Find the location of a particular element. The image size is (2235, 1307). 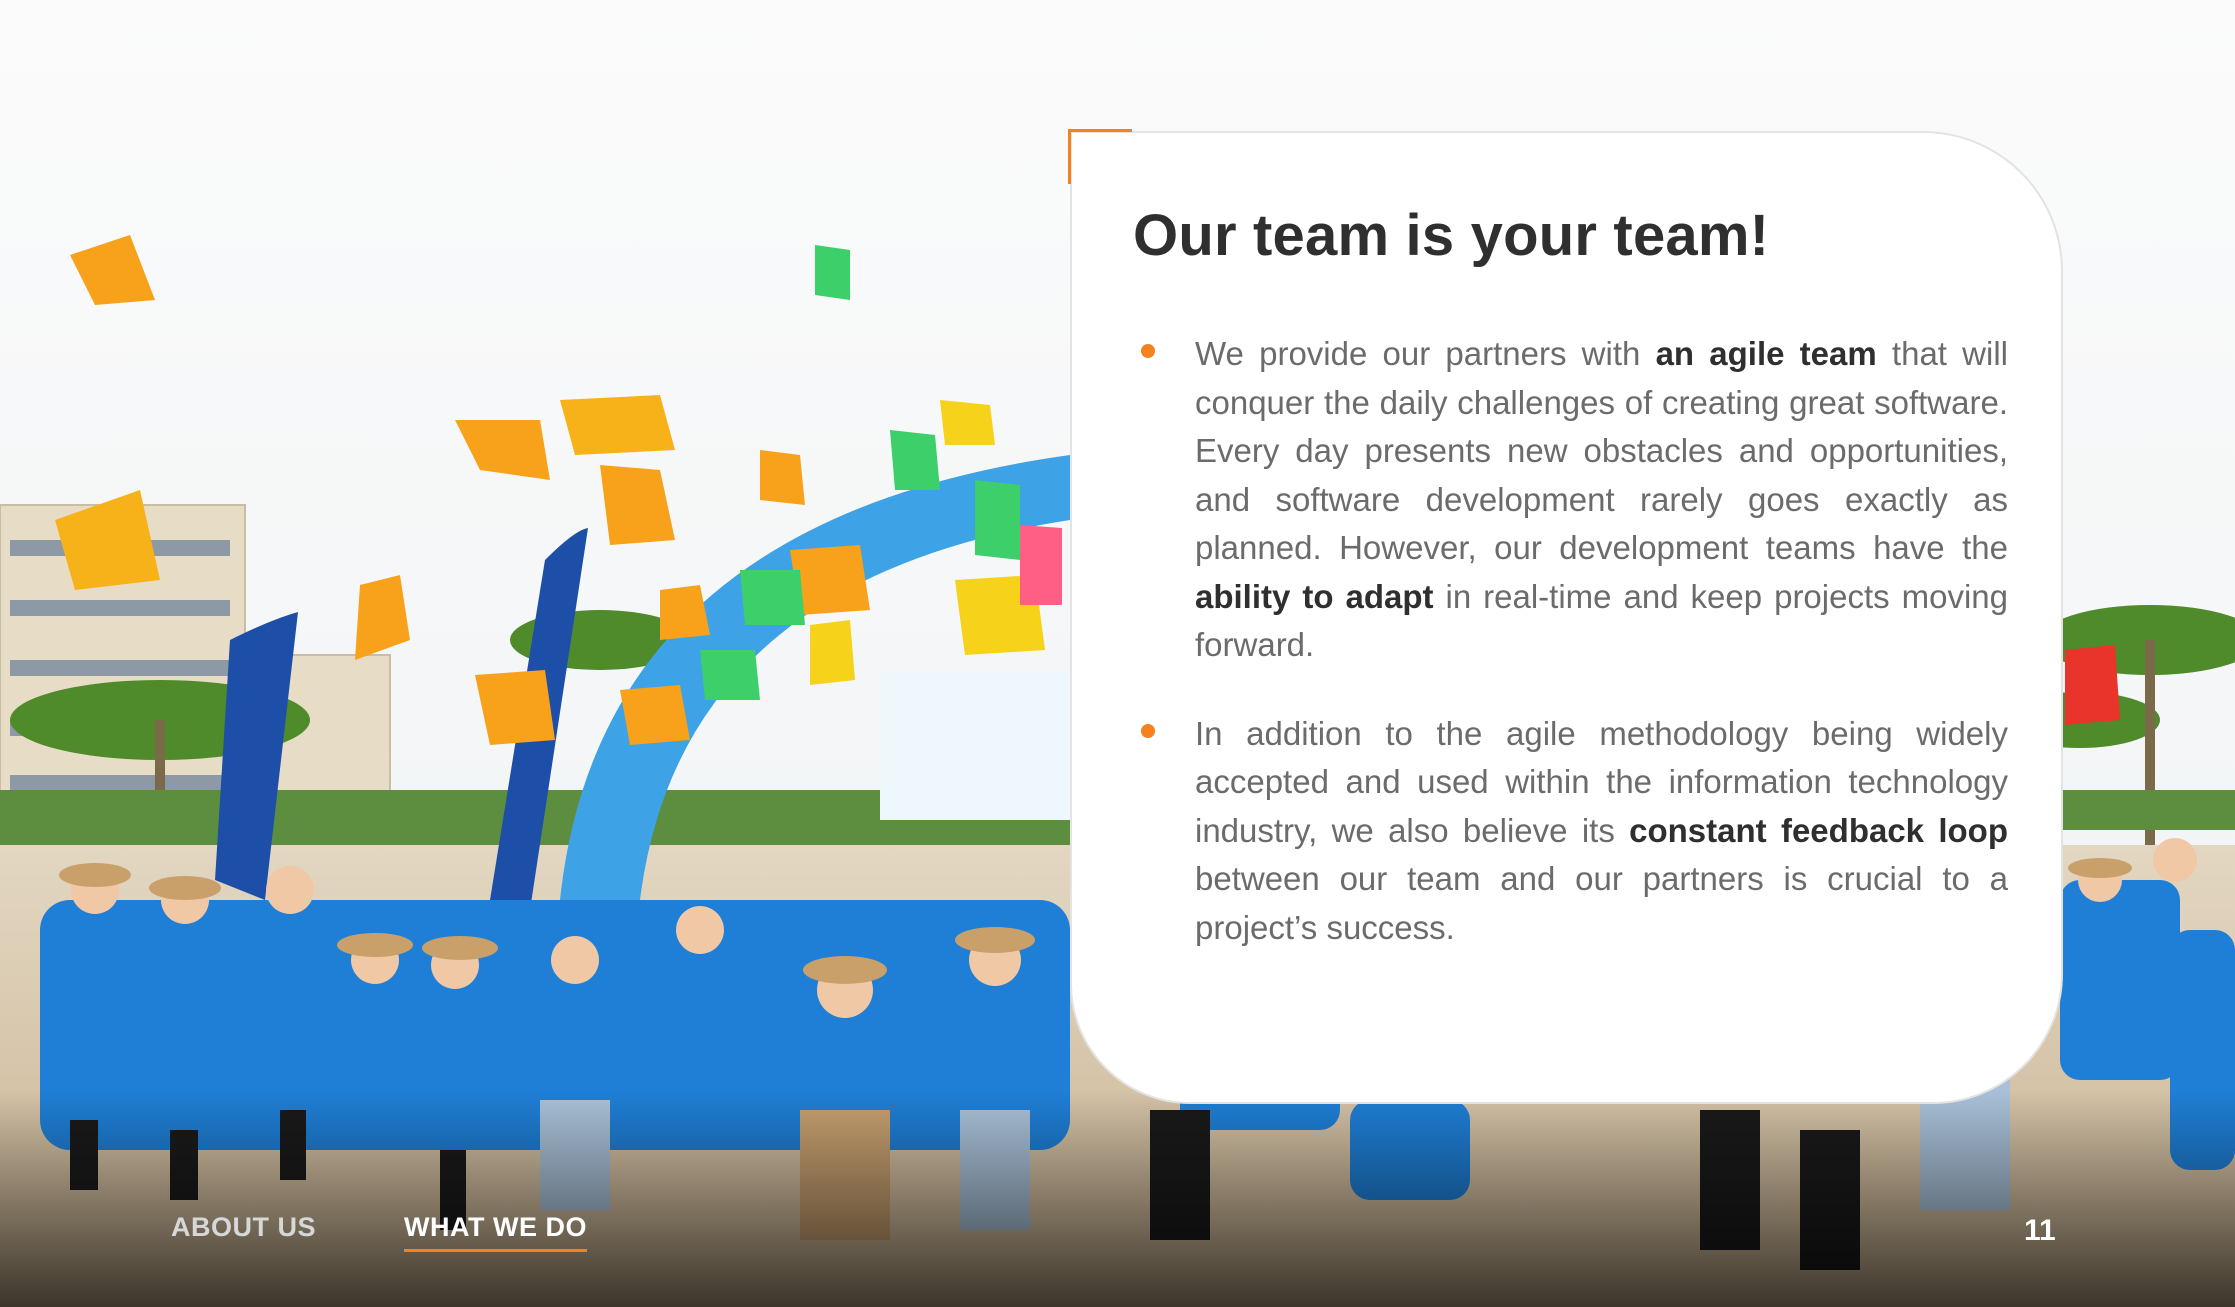

page-number: 11 is located at coordinates (2040, 1230).